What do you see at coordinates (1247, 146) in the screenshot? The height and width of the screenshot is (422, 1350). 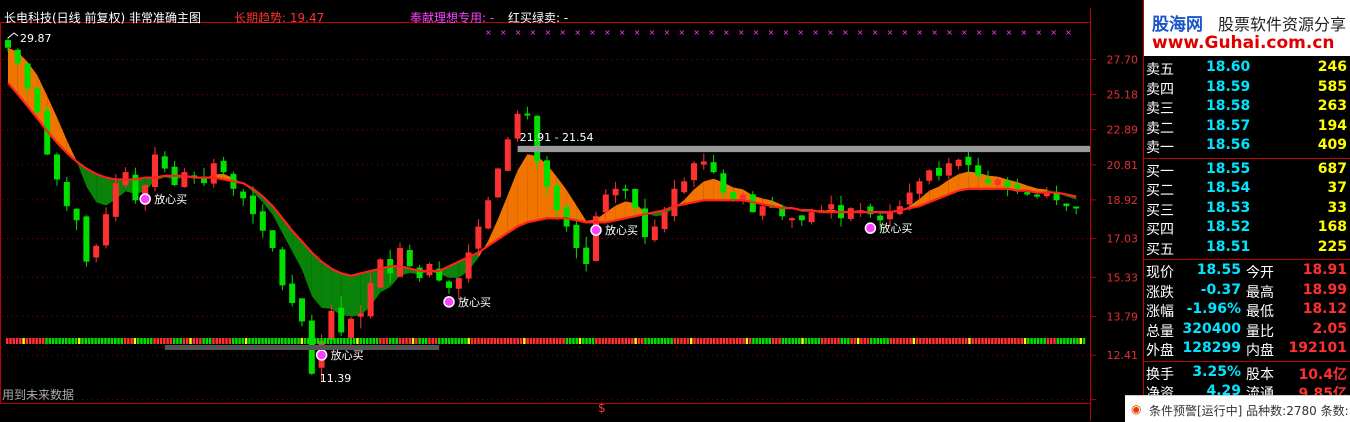 I see `sell-level: 卖一 18.56 409` at bounding box center [1247, 146].